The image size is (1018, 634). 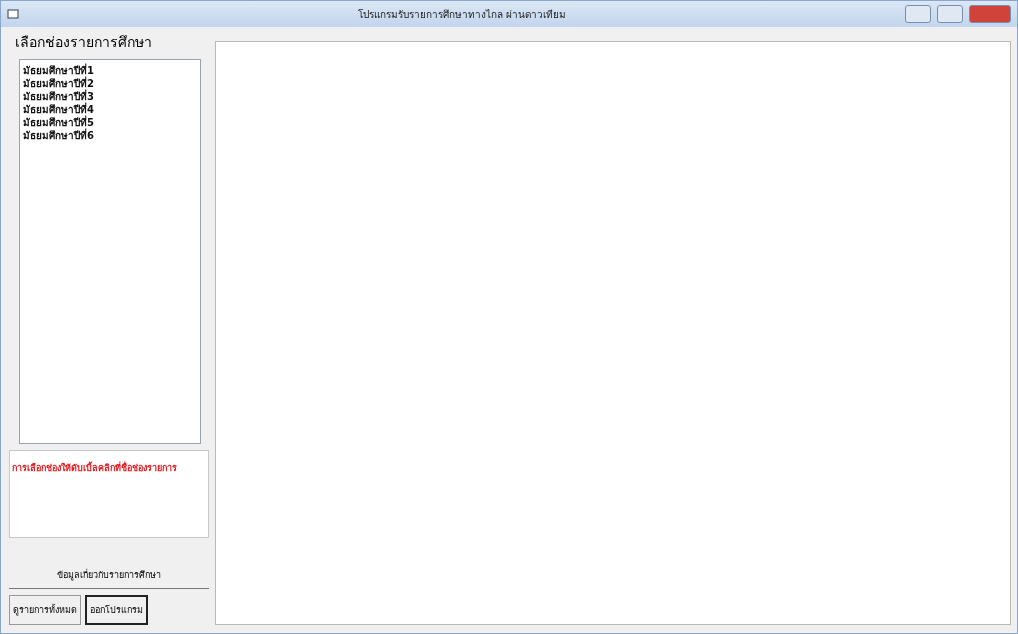 I want to click on minimize-button, so click(x=918, y=14).